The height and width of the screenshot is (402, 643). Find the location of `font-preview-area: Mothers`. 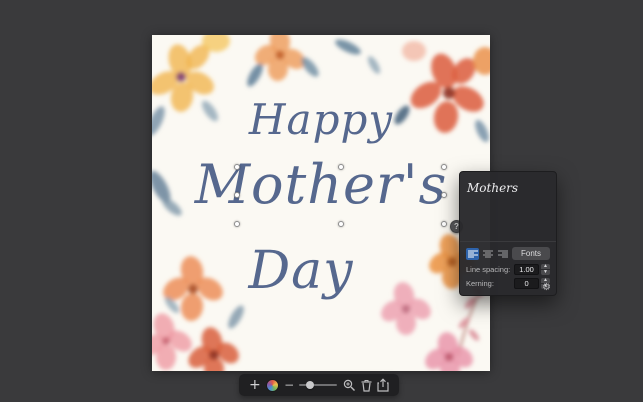

font-preview-area: Mothers is located at coordinates (508, 207).